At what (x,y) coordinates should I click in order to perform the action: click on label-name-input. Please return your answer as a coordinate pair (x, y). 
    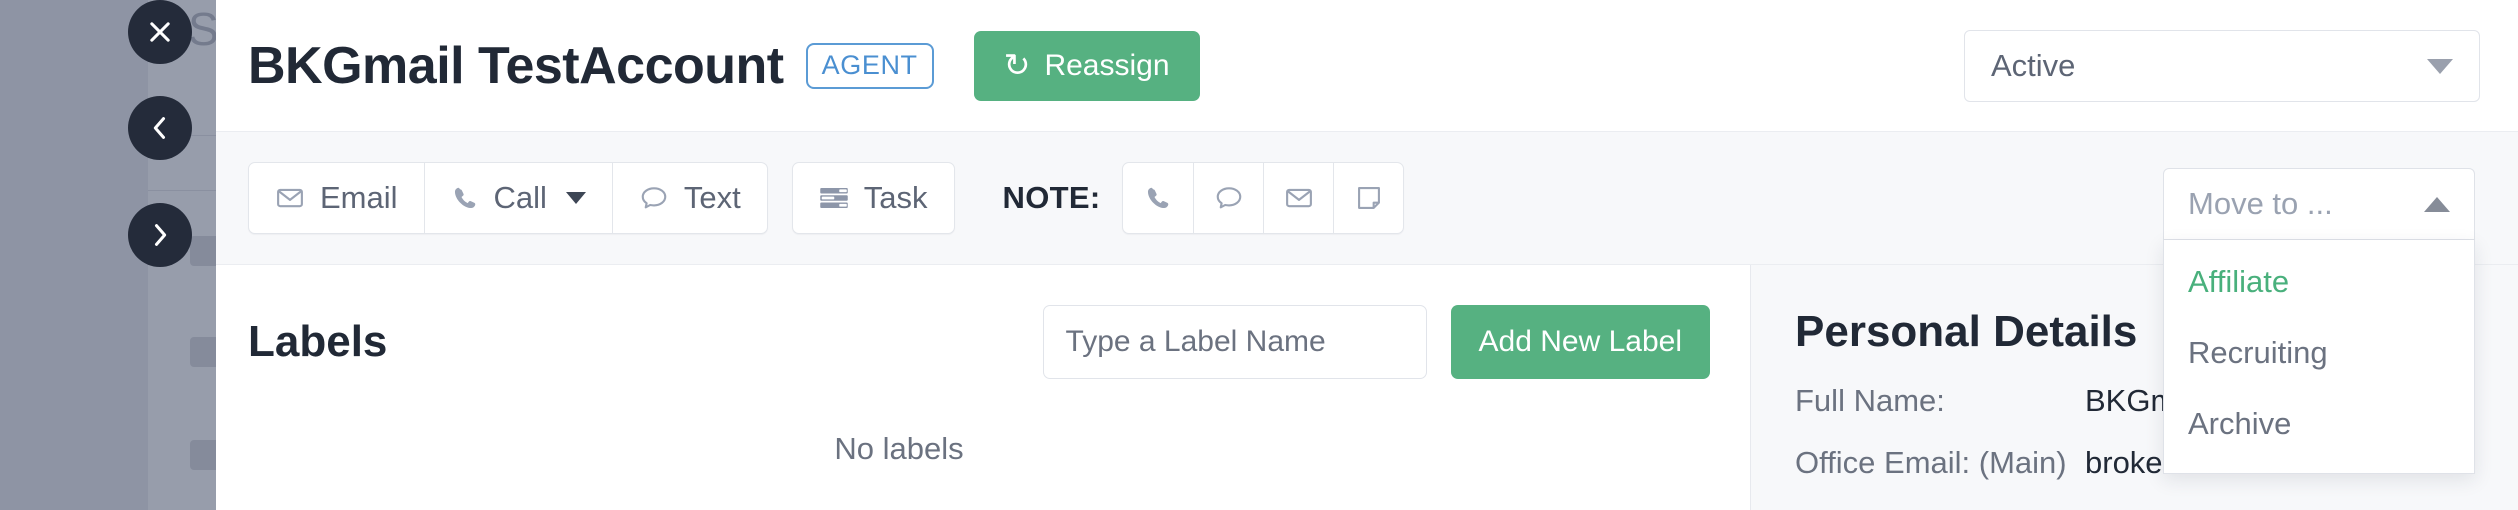
    Looking at the image, I should click on (1234, 342).